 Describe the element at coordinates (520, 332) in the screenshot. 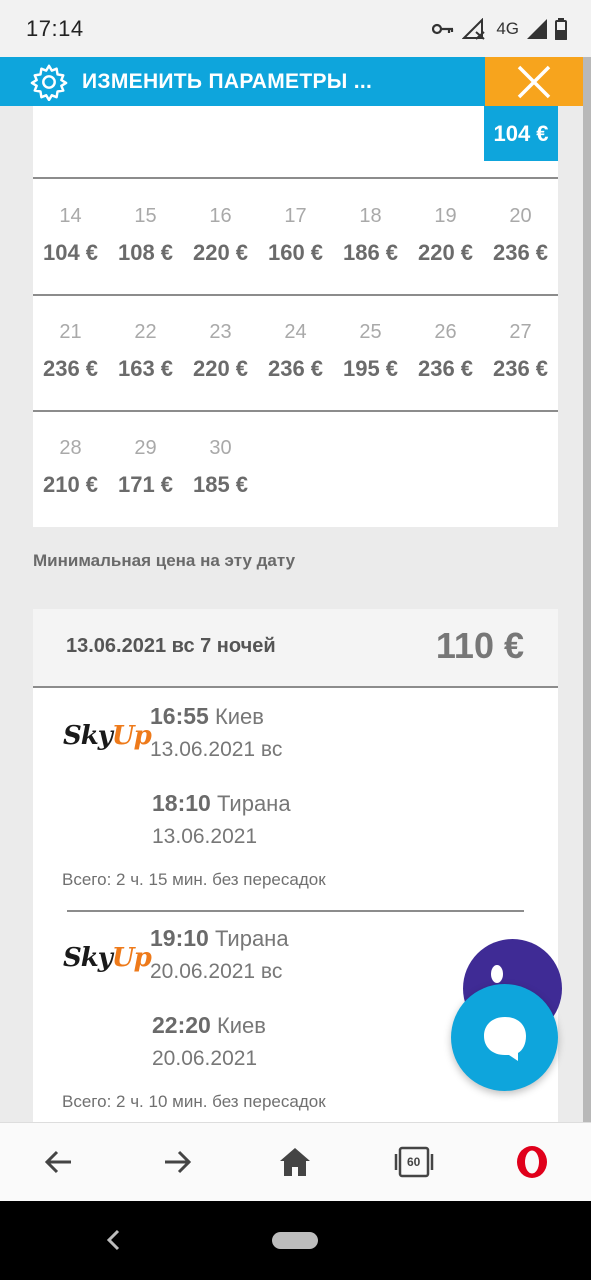

I see `day-number: 27` at that location.